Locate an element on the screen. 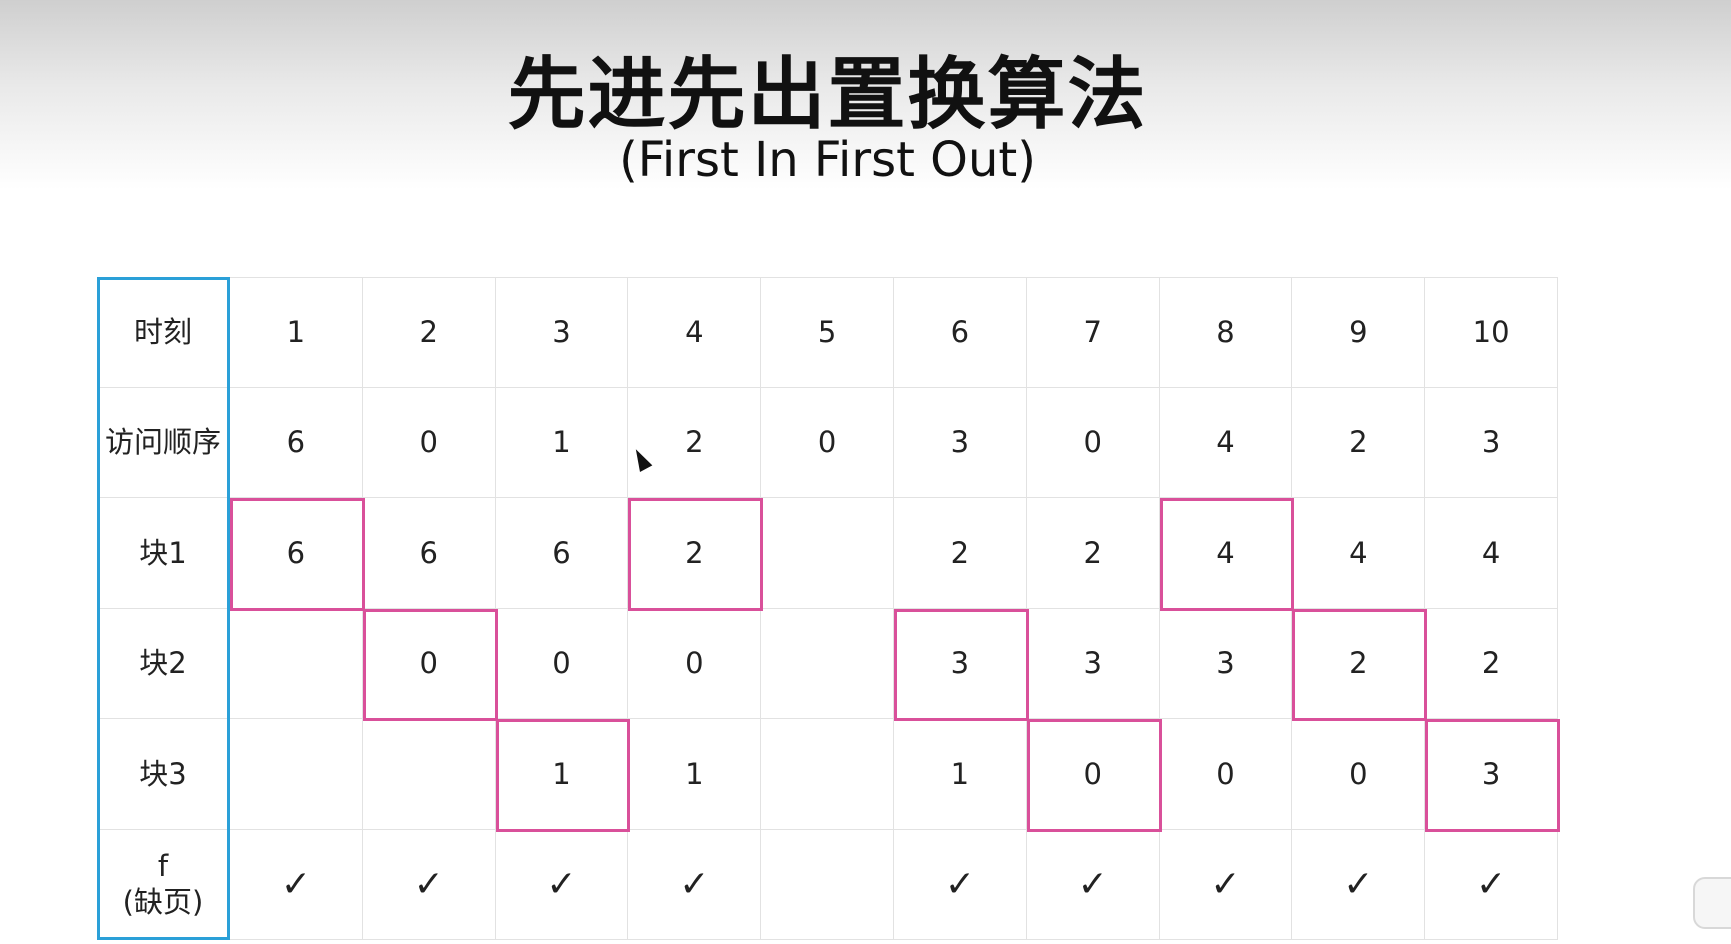  cell-time-6: 6 is located at coordinates (960, 332).